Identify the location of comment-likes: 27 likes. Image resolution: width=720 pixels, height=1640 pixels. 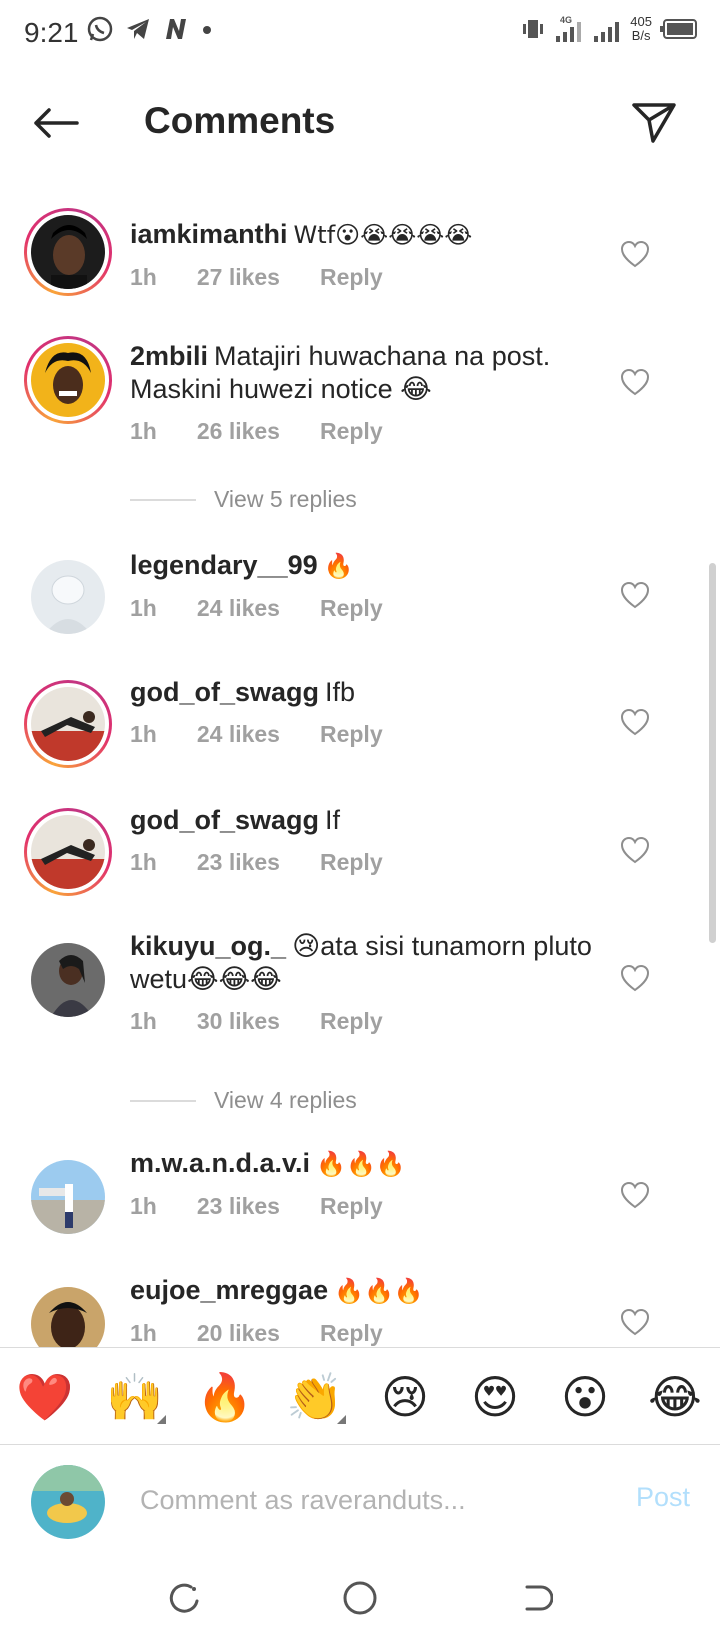
(238, 277).